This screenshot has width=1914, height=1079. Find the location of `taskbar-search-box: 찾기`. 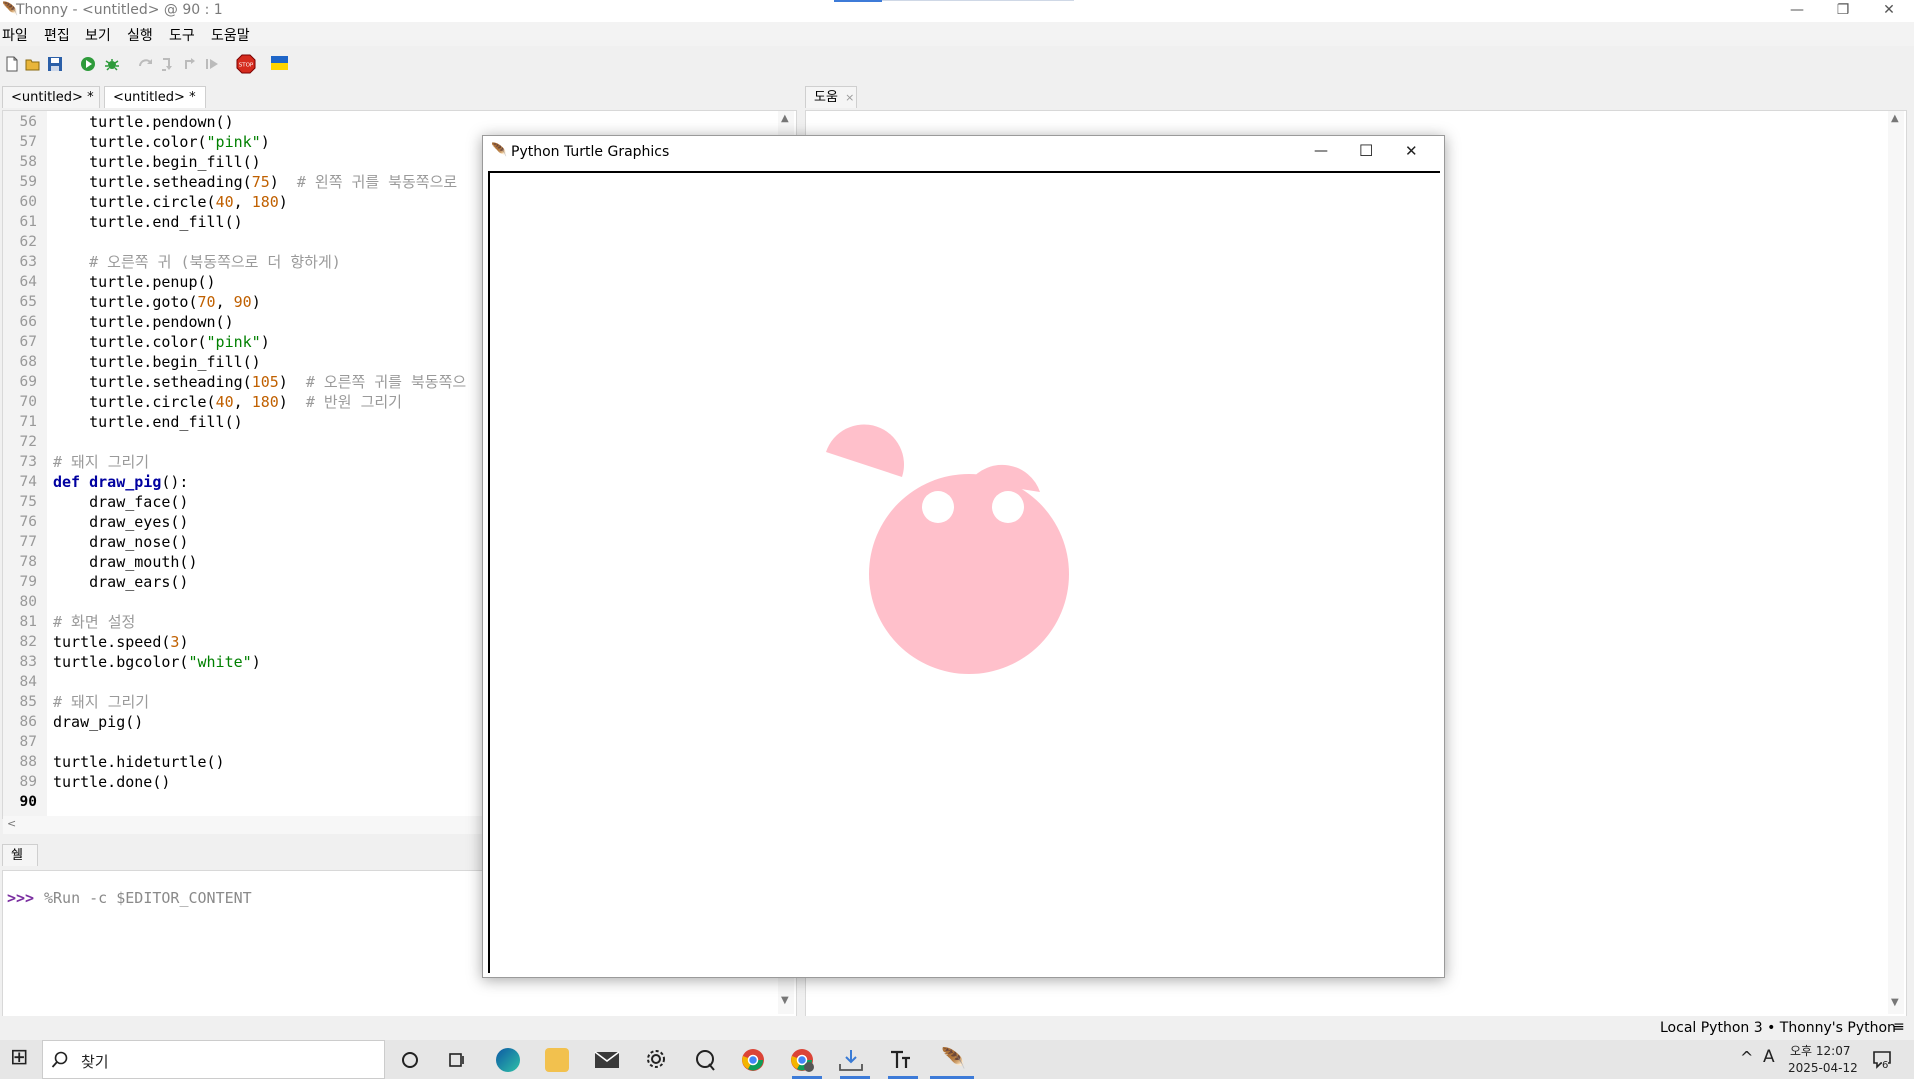

taskbar-search-box: 찾기 is located at coordinates (213, 1059).